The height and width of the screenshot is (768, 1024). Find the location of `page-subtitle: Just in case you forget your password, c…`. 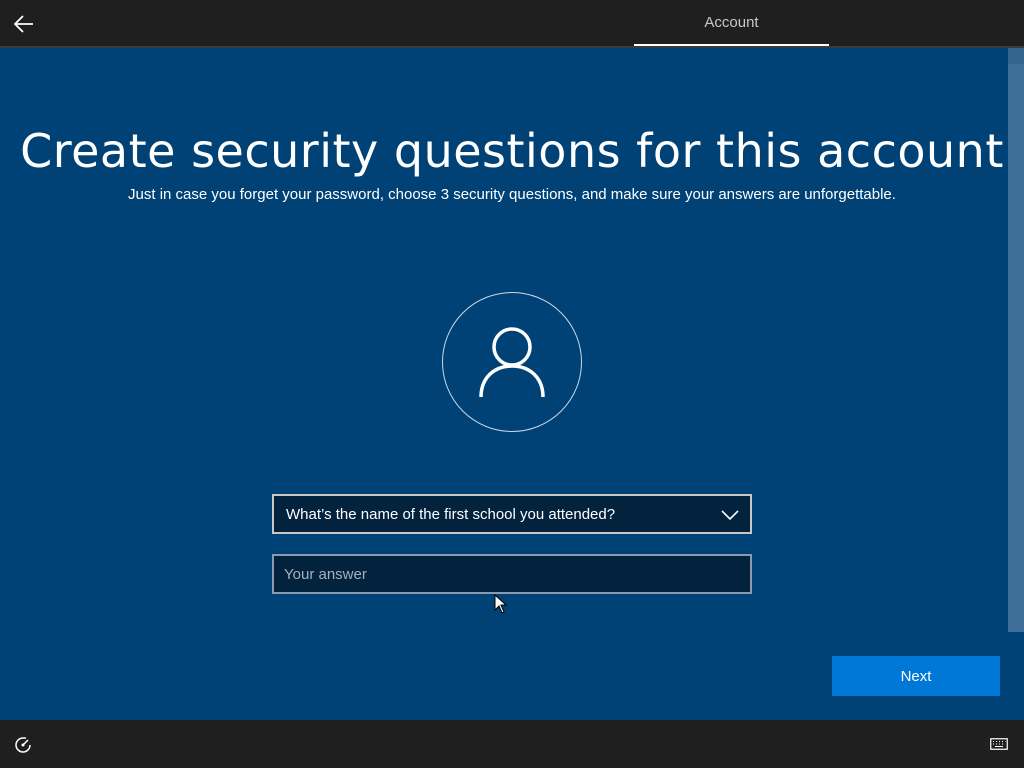

page-subtitle: Just in case you forget your password, c… is located at coordinates (512, 194).